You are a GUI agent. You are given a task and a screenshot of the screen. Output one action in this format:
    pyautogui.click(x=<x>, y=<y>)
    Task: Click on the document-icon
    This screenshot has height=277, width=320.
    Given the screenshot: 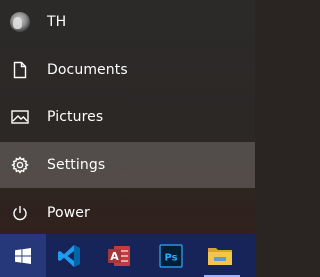 What is the action you would take?
    pyautogui.click(x=20, y=70)
    